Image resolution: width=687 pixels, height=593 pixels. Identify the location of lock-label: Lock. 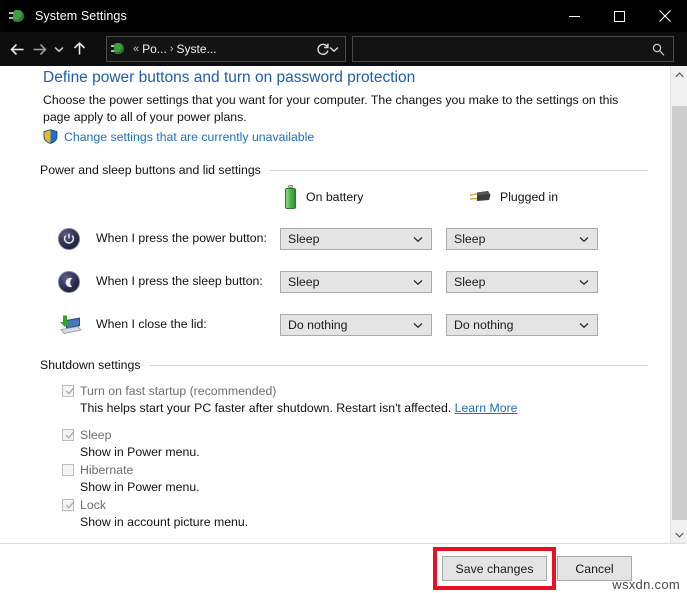
(93, 505).